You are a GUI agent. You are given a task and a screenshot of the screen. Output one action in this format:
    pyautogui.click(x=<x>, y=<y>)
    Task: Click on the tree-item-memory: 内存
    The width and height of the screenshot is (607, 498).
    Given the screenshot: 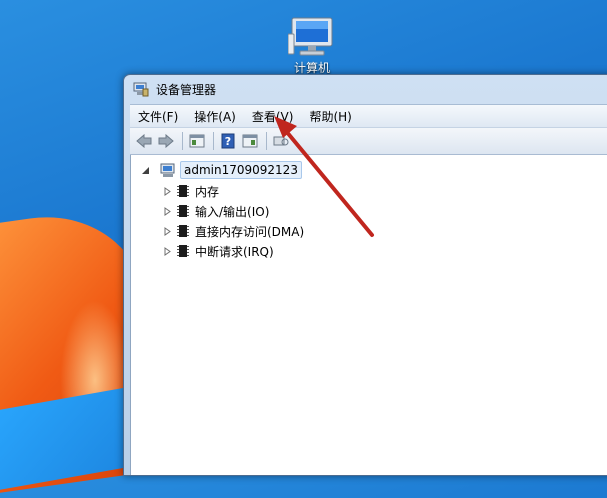 What is the action you would take?
    pyautogui.click(x=191, y=191)
    